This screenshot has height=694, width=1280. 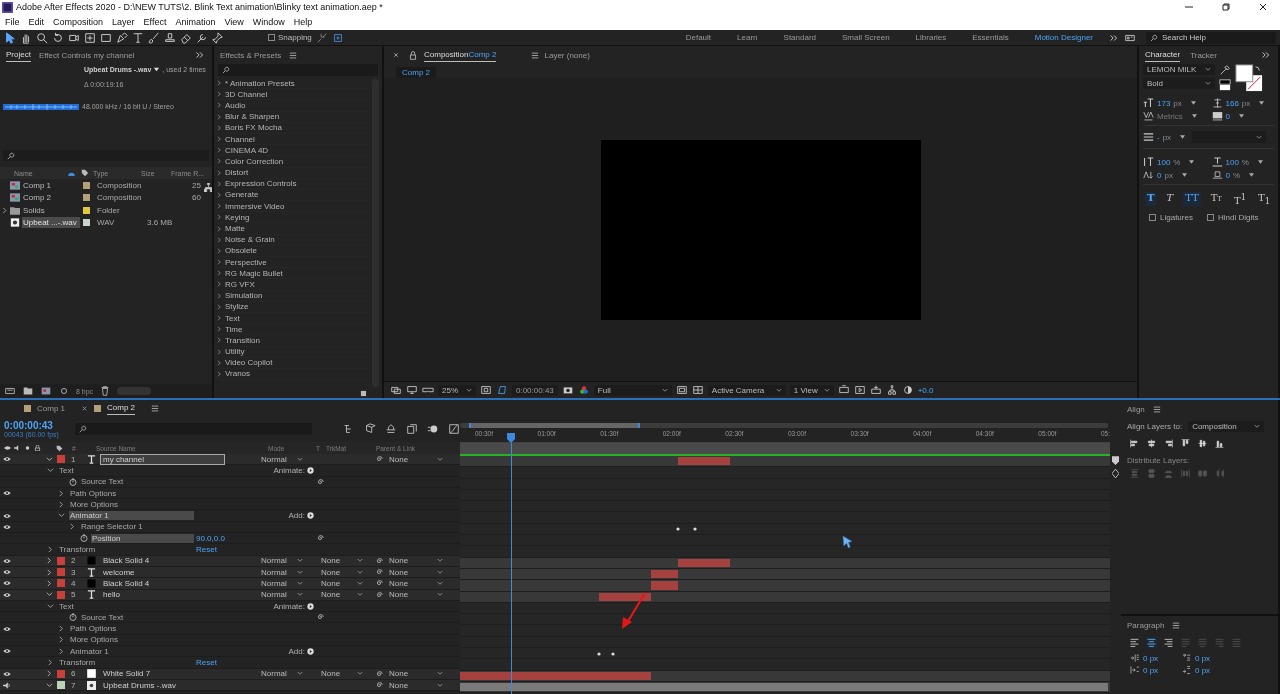 I want to click on font-size-value: 173, so click(x=1164, y=103).